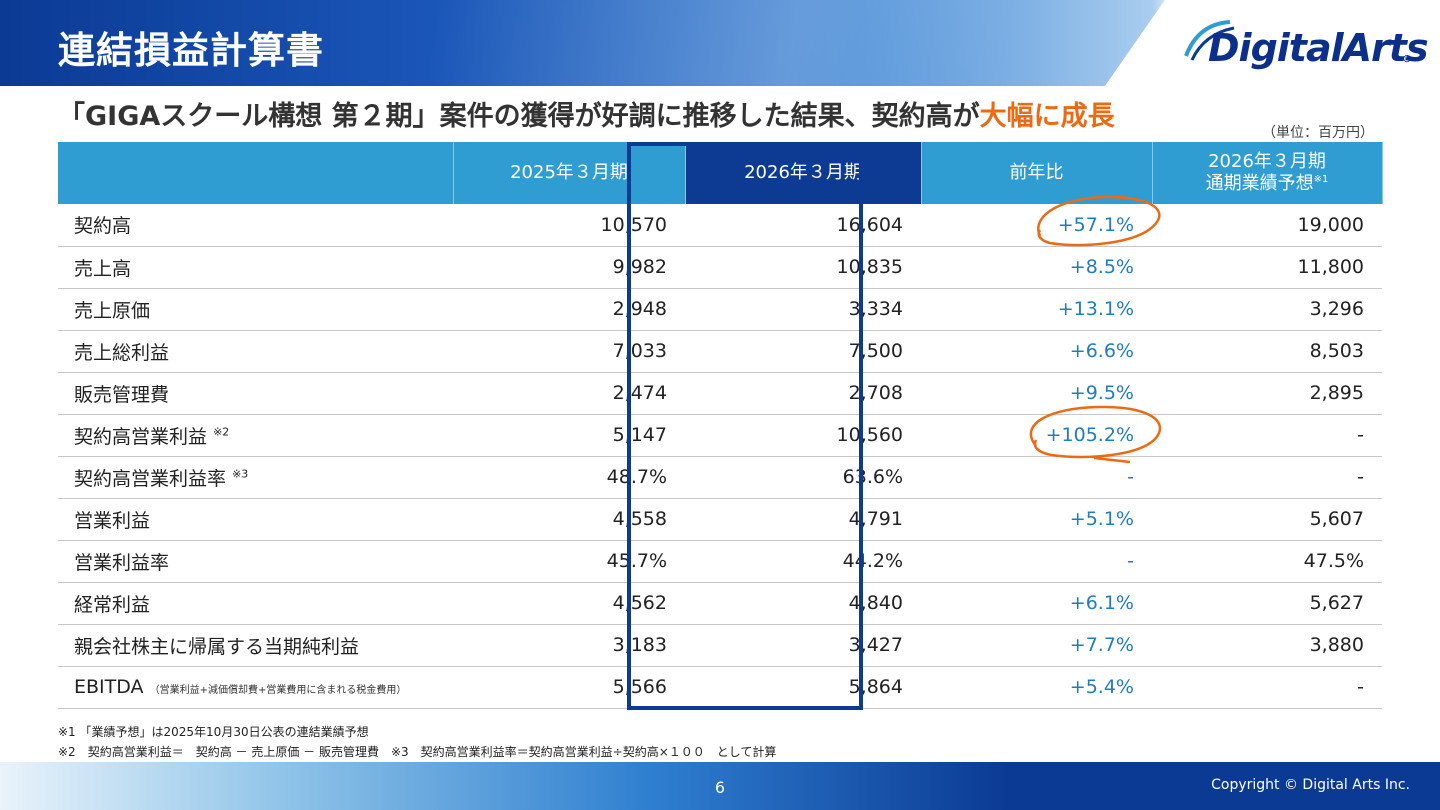 The height and width of the screenshot is (810, 1440). I want to click on table-row: 売上総利益 7,033 7,500 +6.6% 8,503, so click(720, 351).